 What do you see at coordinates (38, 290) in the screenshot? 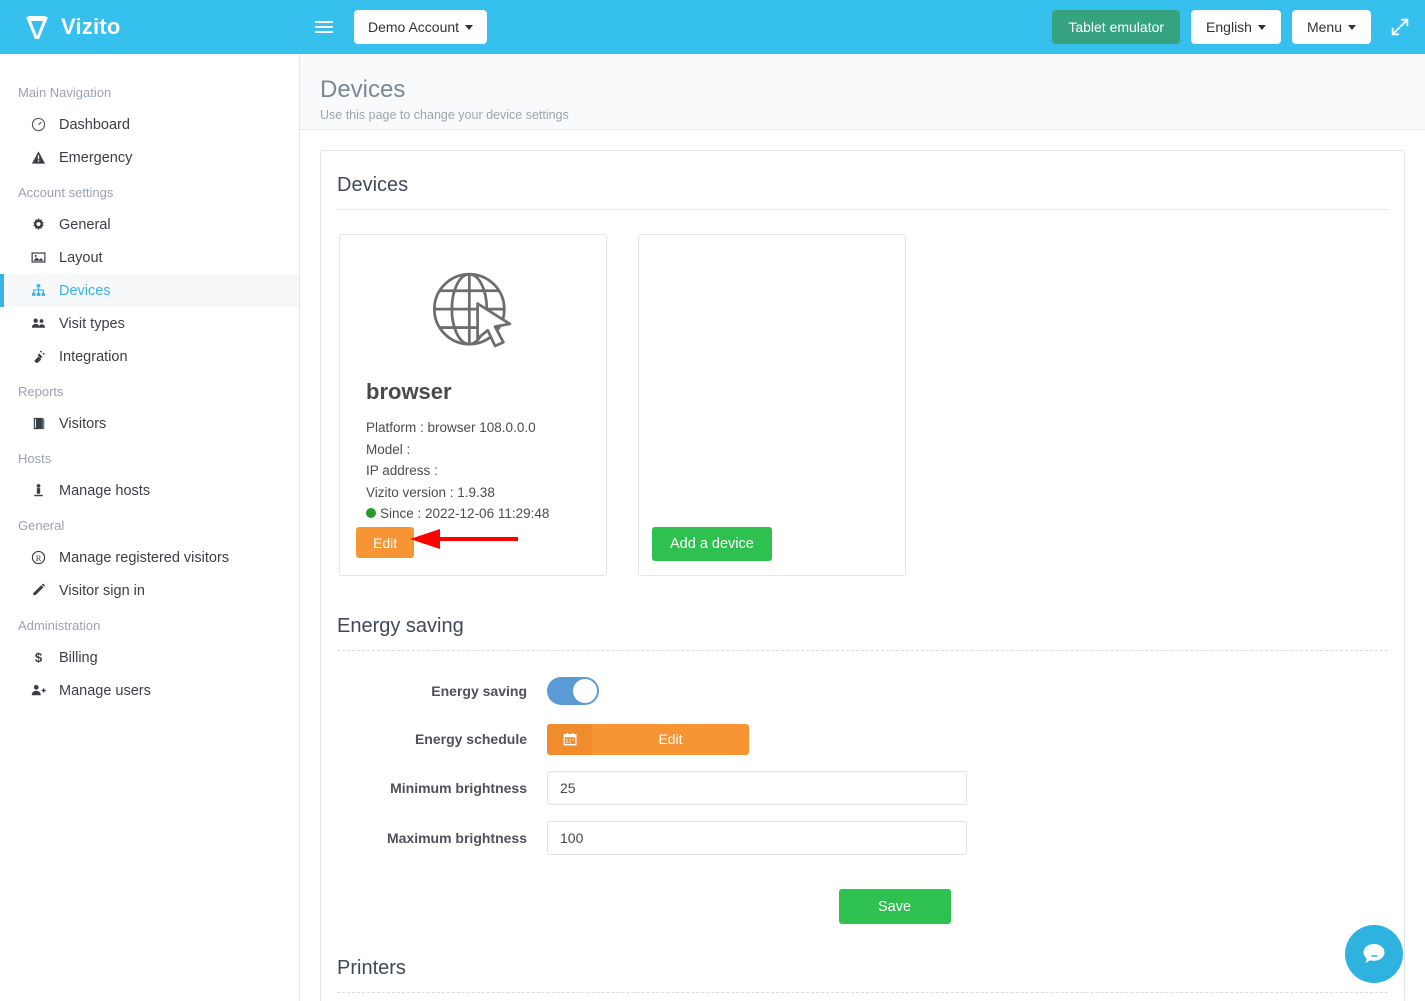
I see `sitemap-icon` at bounding box center [38, 290].